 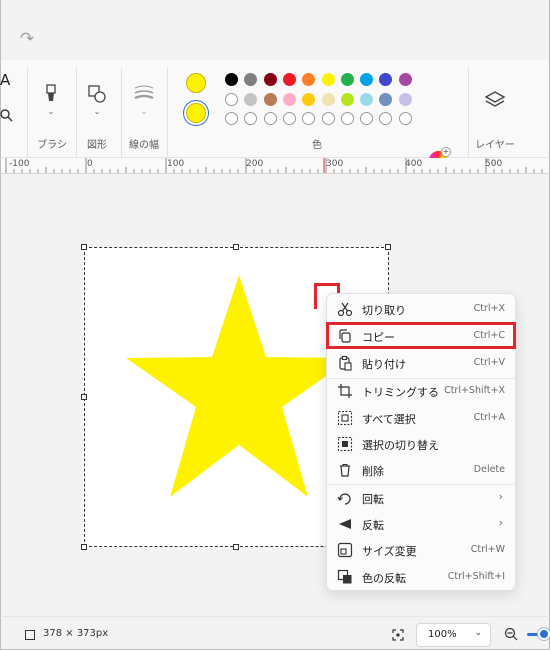 What do you see at coordinates (384, 310) in the screenshot?
I see `menu-item-label: 切り取り` at bounding box center [384, 310].